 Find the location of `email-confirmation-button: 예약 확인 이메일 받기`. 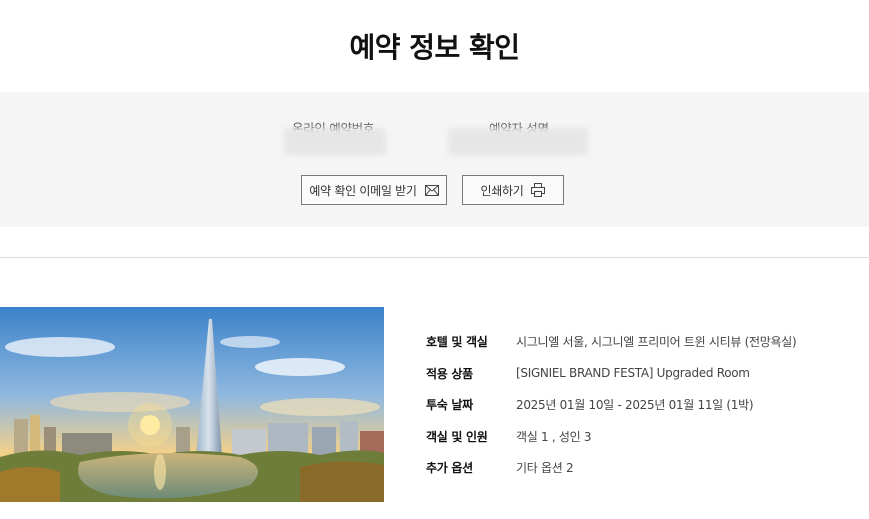

email-confirmation-button: 예약 확인 이메일 받기 is located at coordinates (374, 190).